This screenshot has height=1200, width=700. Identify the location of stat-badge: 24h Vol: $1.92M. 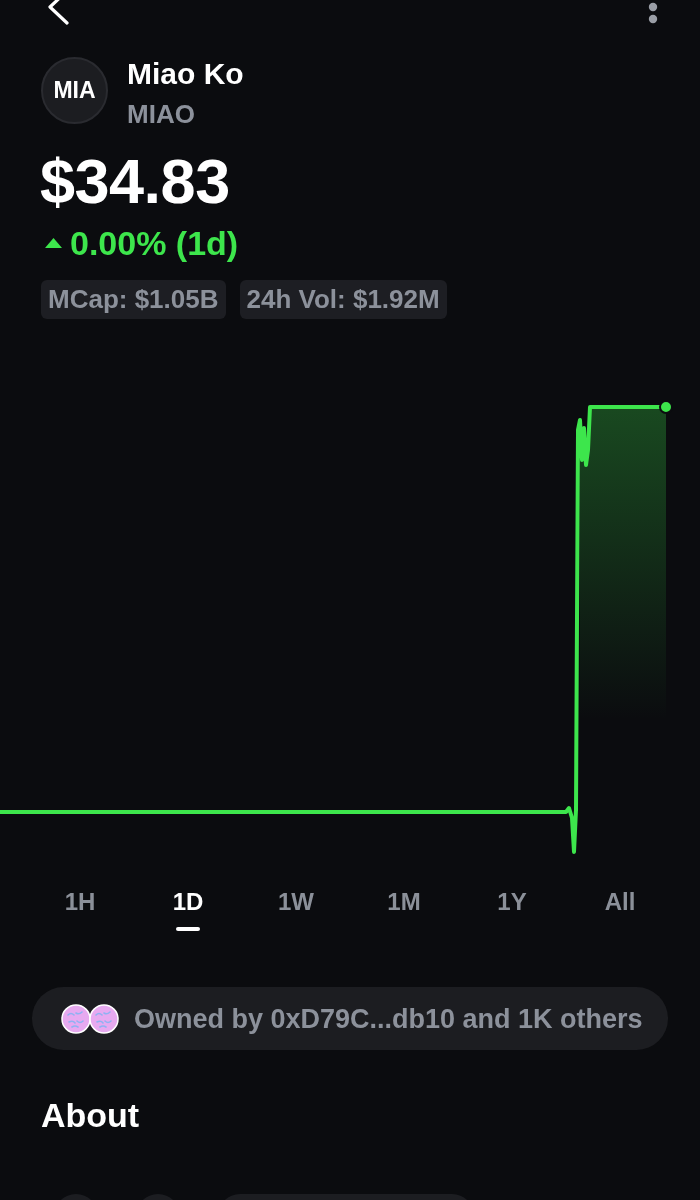
(343, 299).